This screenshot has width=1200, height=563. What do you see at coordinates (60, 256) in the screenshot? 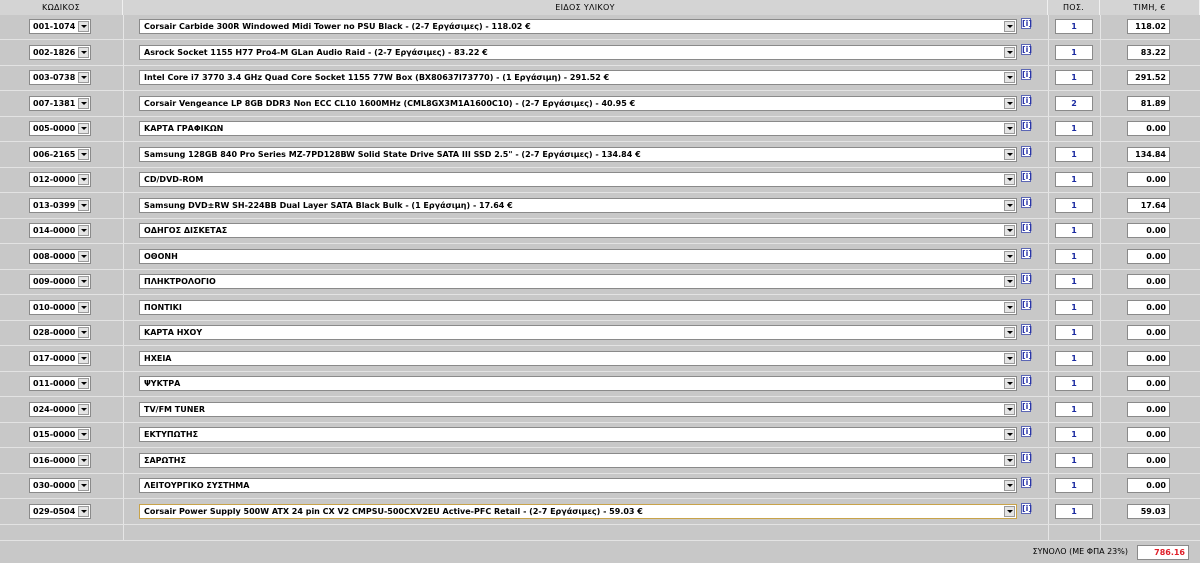
I see `code-select: 008-0000` at bounding box center [60, 256].